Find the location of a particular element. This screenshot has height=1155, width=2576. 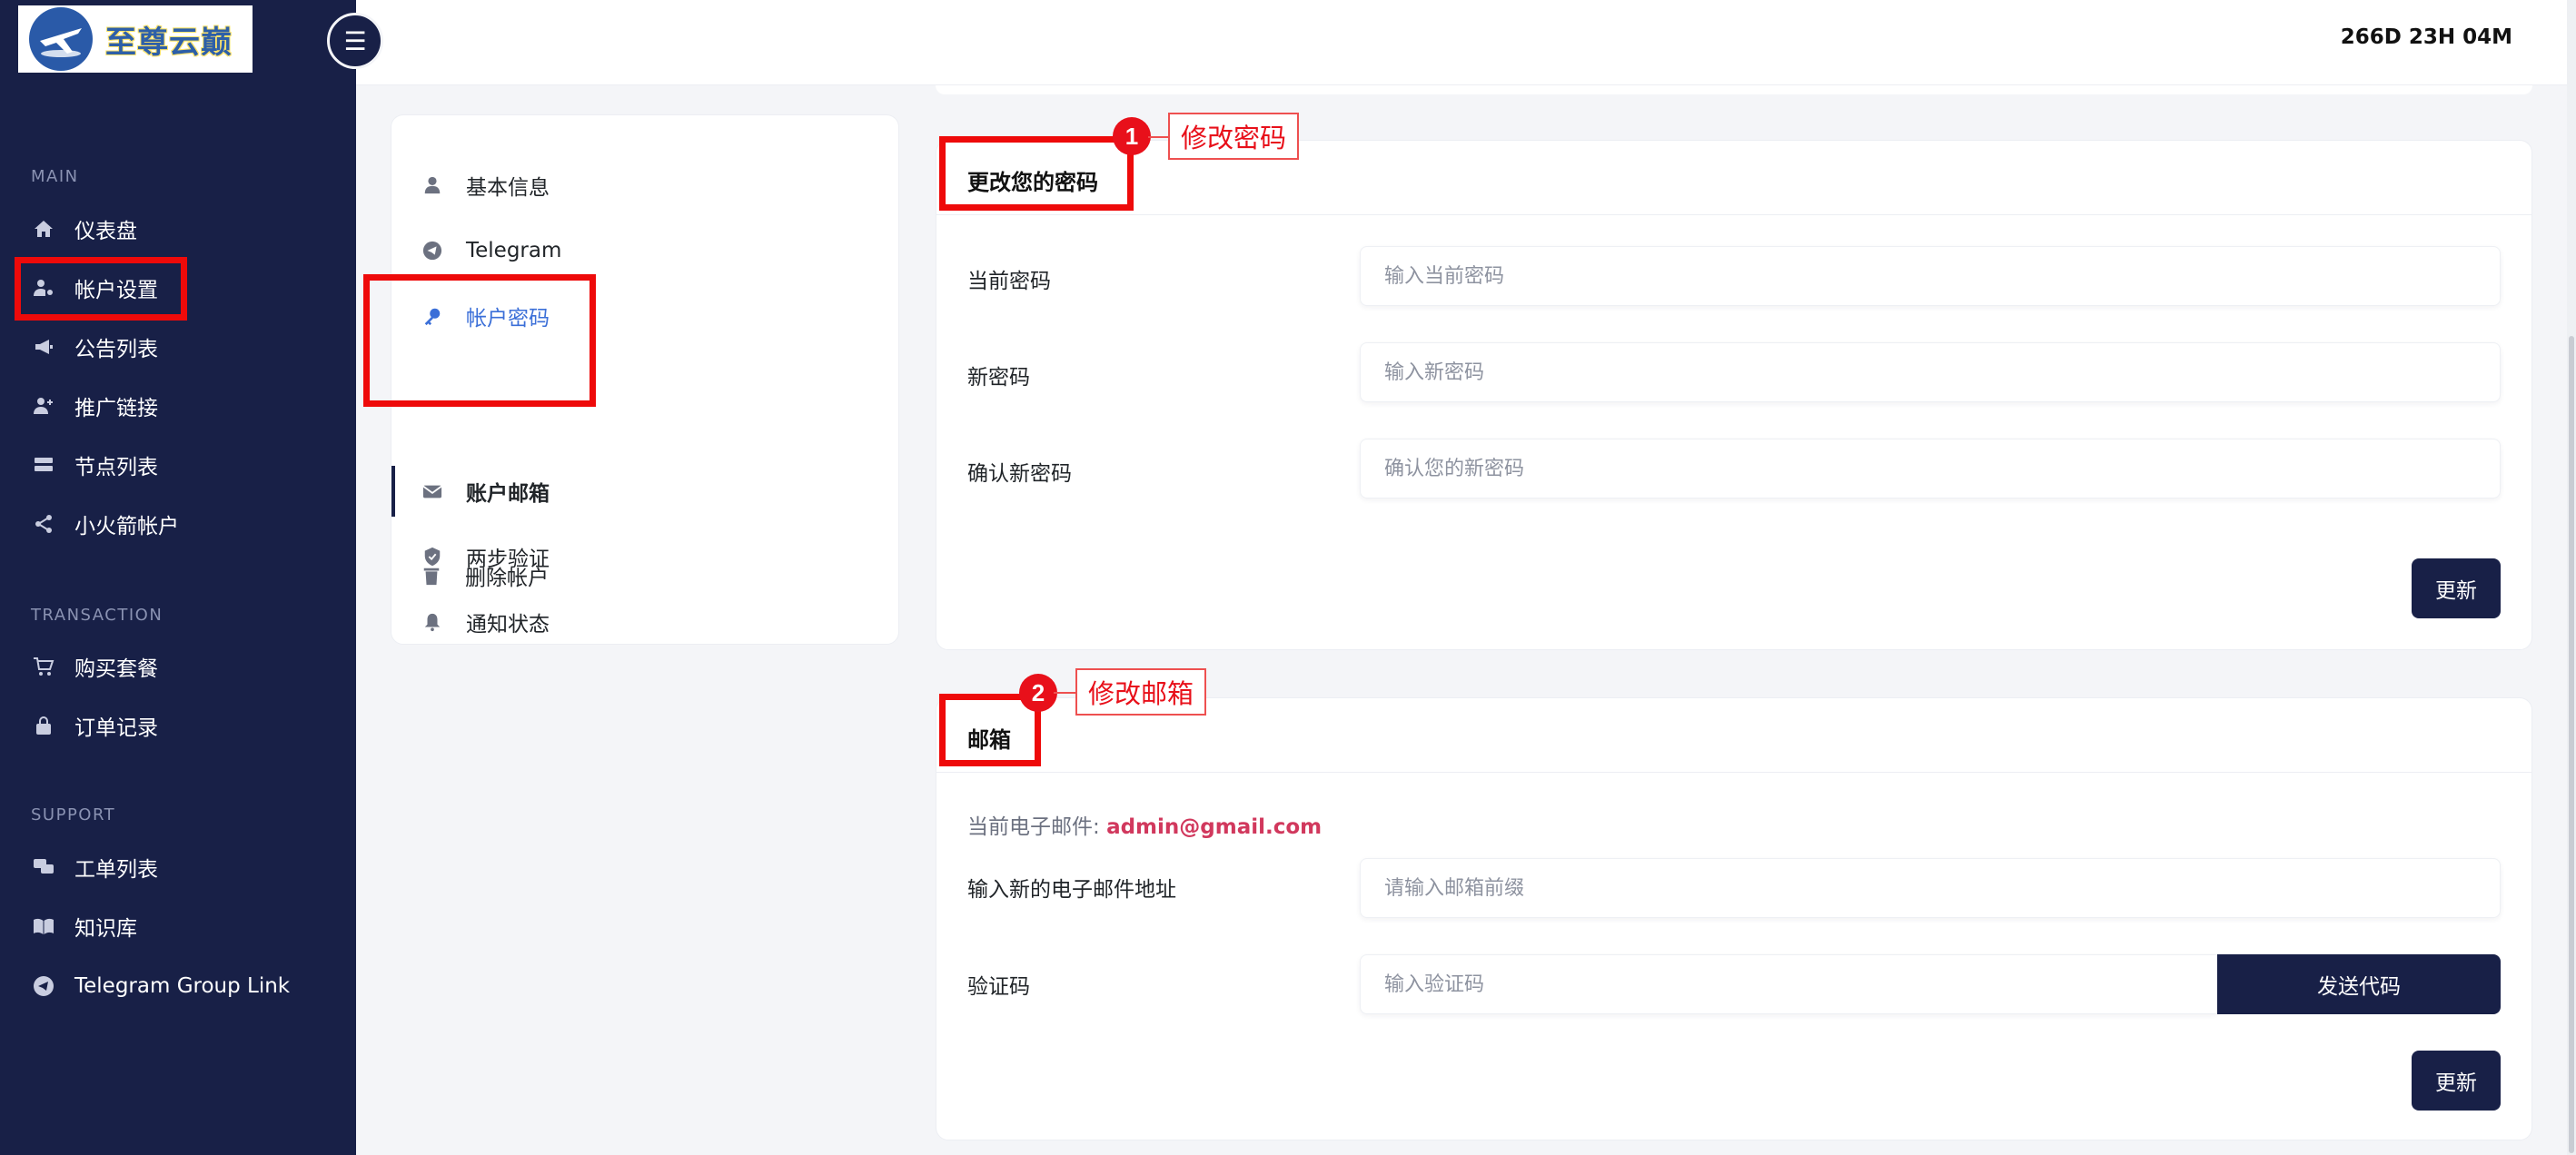

new-email-input is located at coordinates (1930, 888).